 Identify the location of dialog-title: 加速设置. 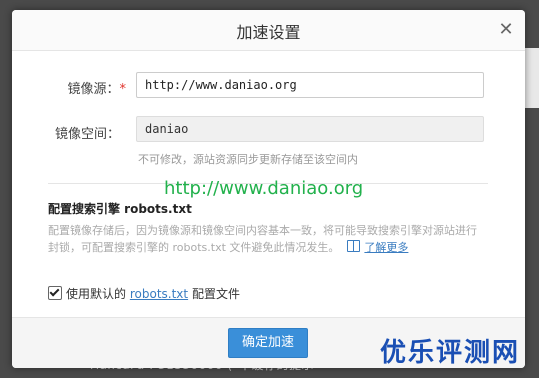
(268, 32).